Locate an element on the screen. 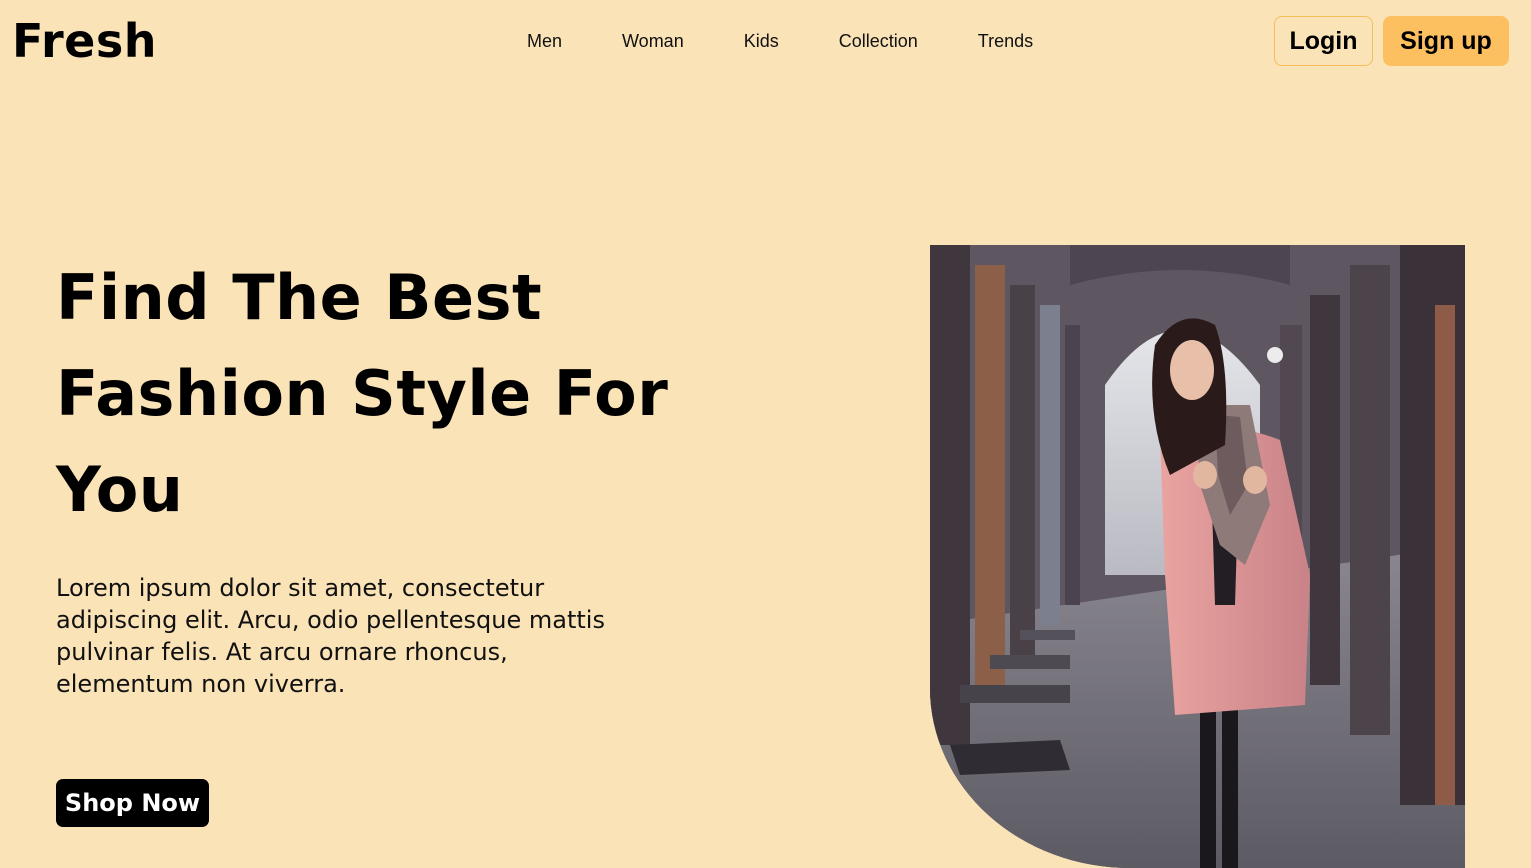  brand-logo: Fresh is located at coordinates (84, 41).